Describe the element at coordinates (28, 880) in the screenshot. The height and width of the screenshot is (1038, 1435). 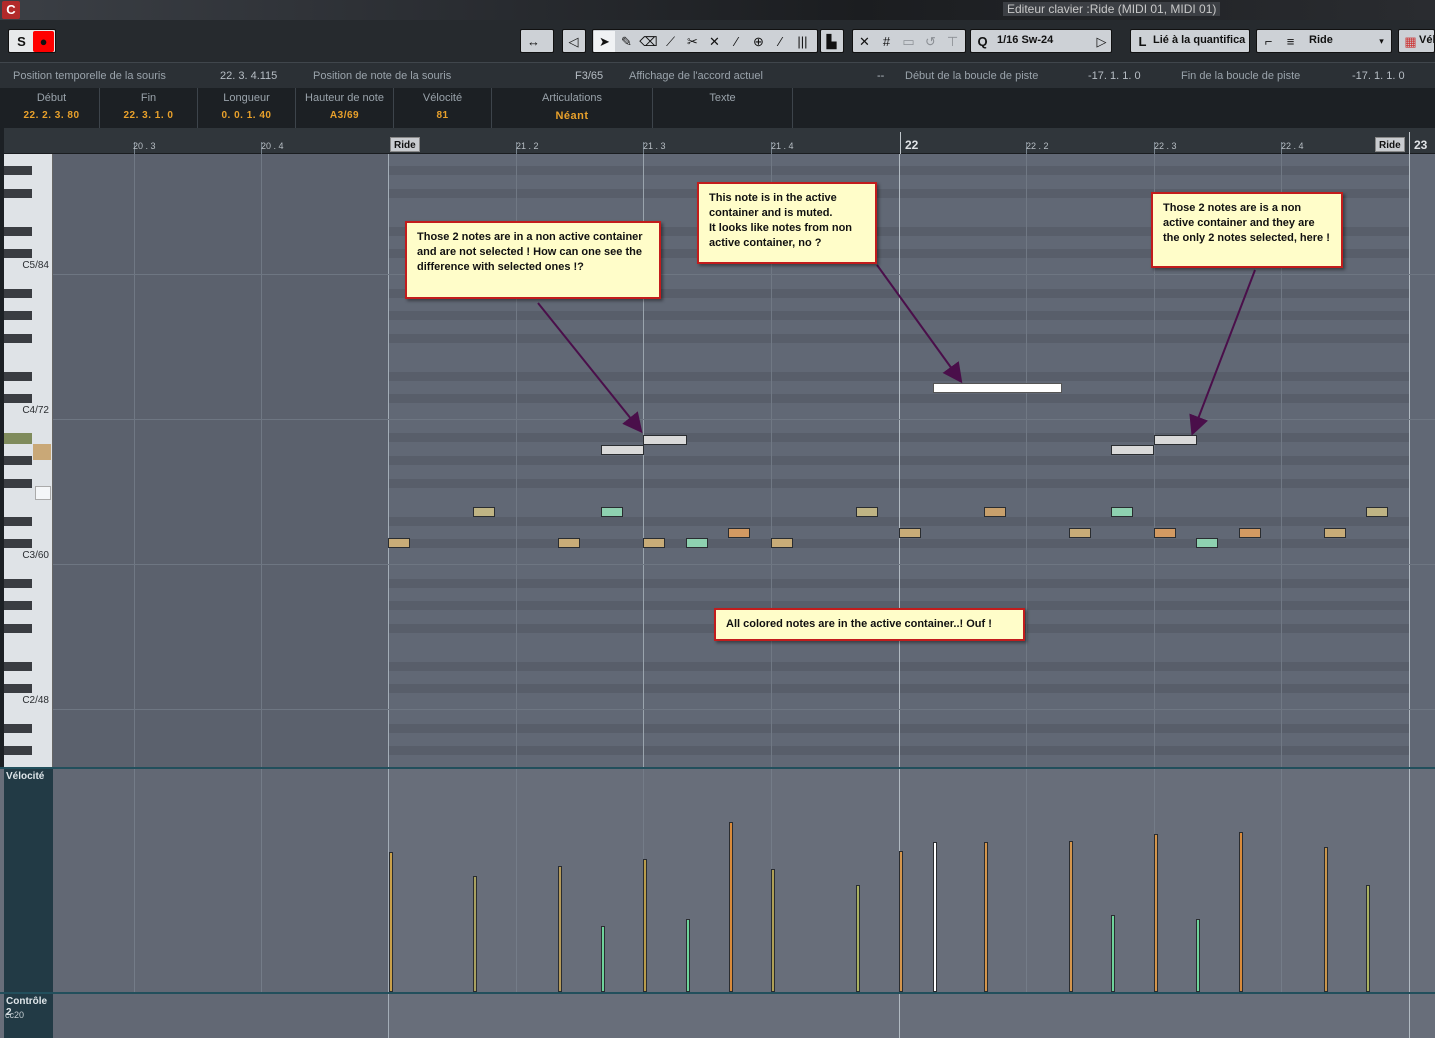
I see `velocity-lane-header: Vélocité` at that location.